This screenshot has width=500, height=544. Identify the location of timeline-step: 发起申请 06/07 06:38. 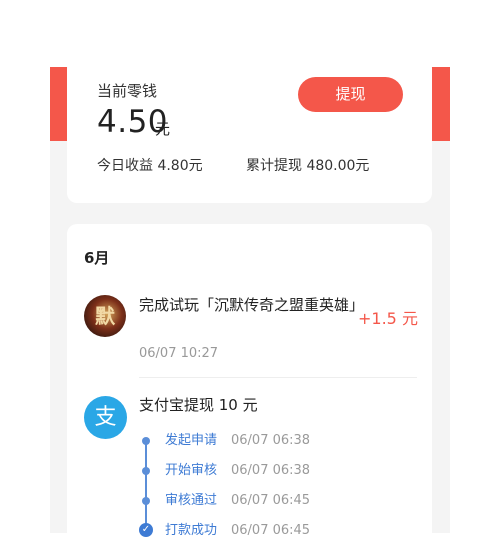
(269, 440).